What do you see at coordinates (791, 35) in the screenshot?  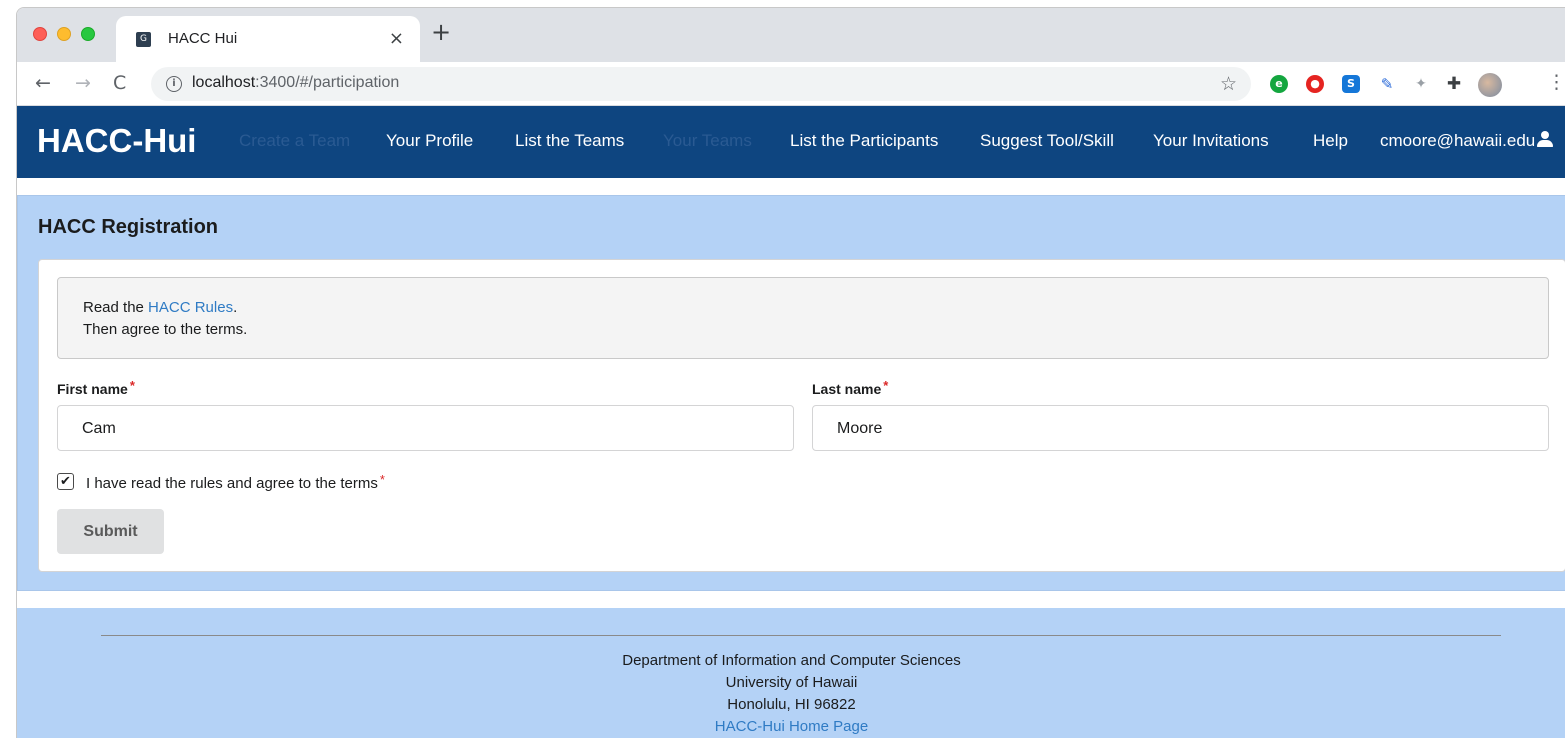 I see `tab-strip: G HACC Hui × +` at bounding box center [791, 35].